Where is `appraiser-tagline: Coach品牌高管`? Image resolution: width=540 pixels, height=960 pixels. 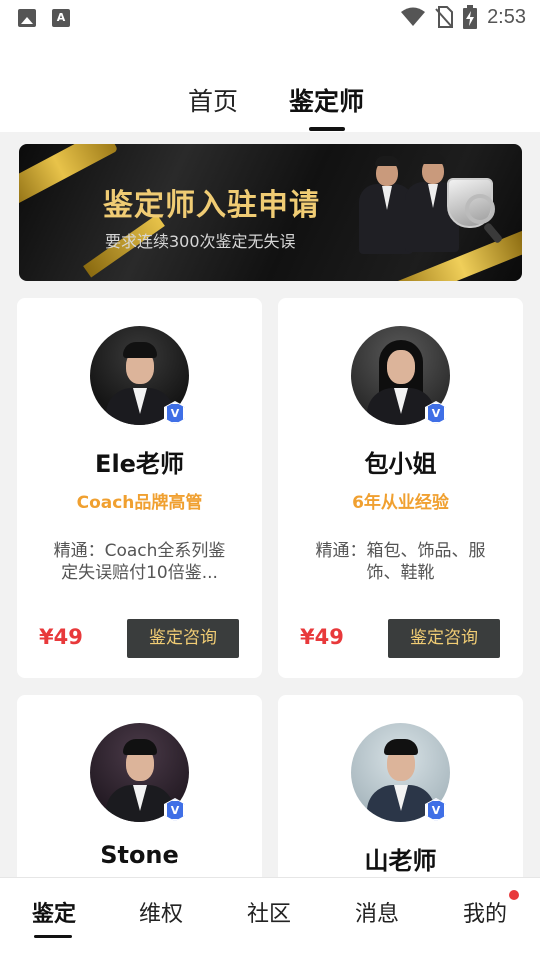 appraiser-tagline: Coach品牌高管 is located at coordinates (139, 503).